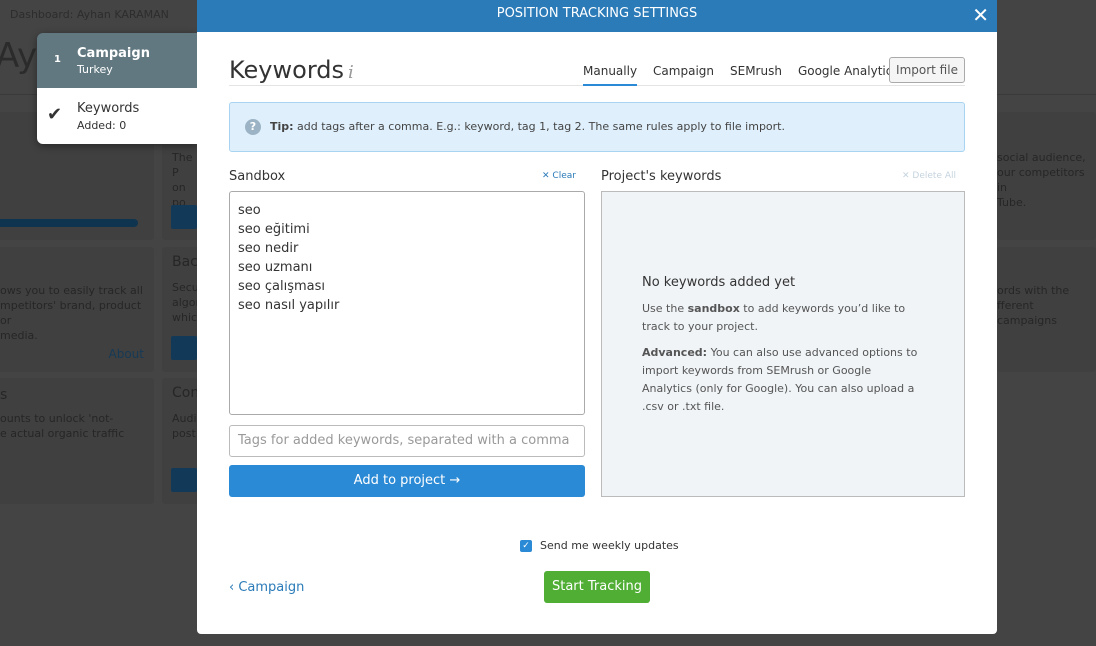  Describe the element at coordinates (526, 545) in the screenshot. I see `checkbox-checked-icon: ✓` at that location.